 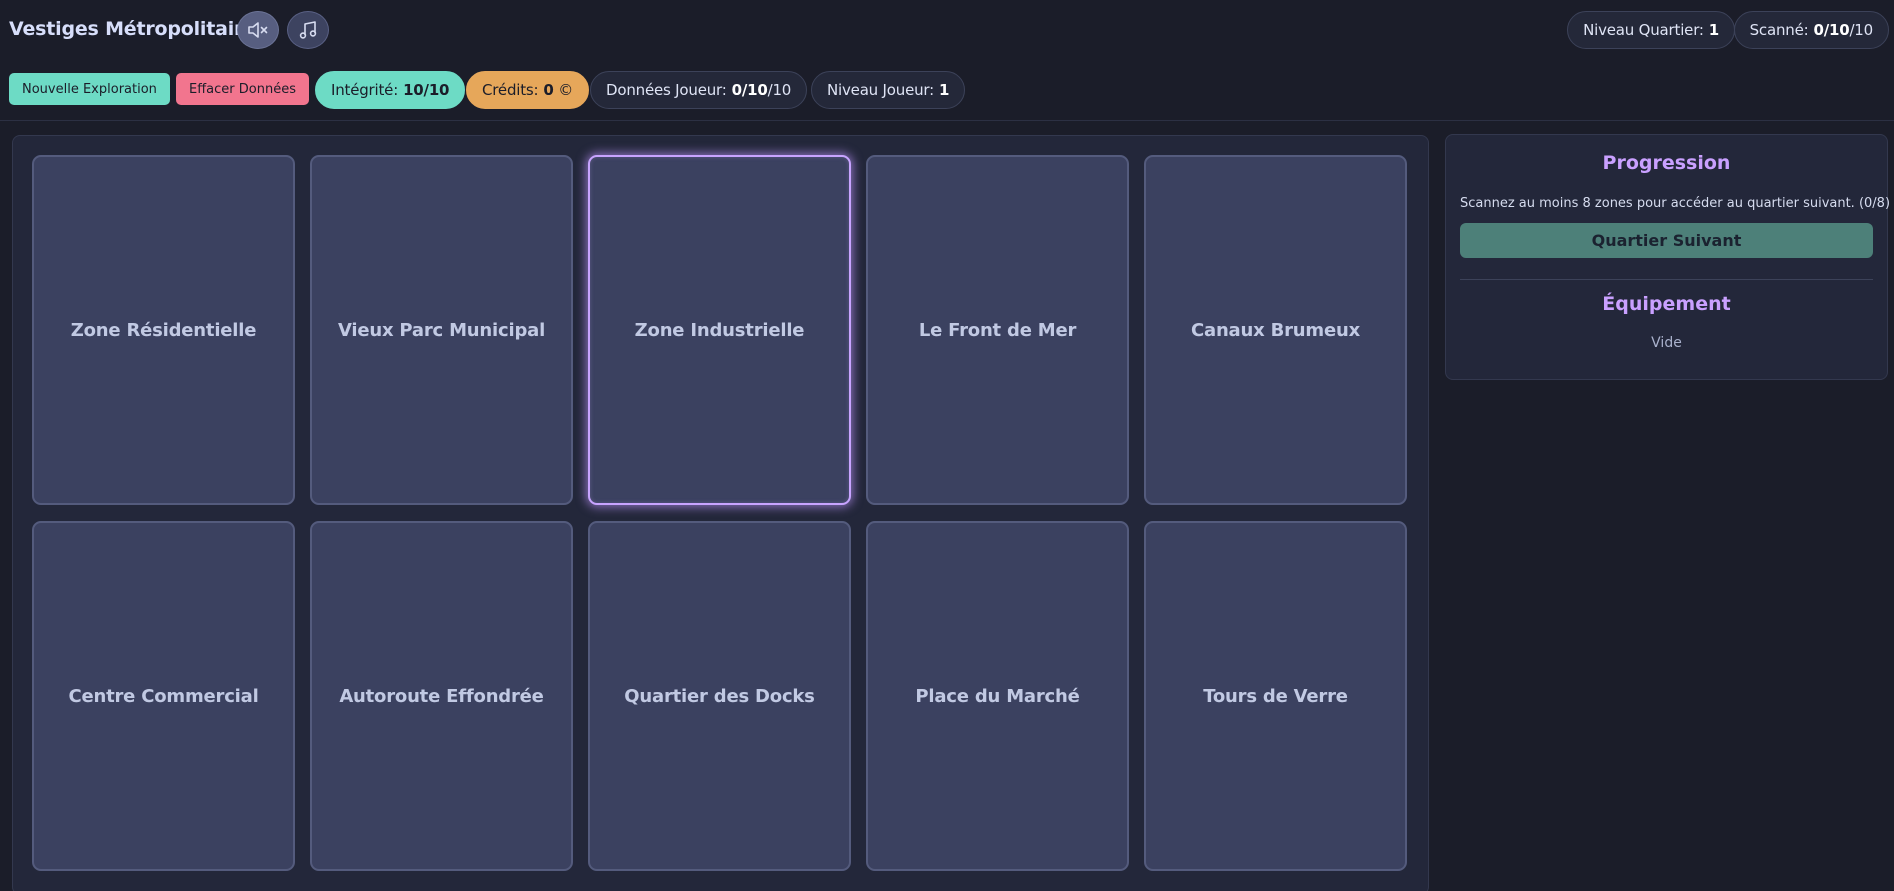 I want to click on progression-title: Progression, so click(x=1666, y=163).